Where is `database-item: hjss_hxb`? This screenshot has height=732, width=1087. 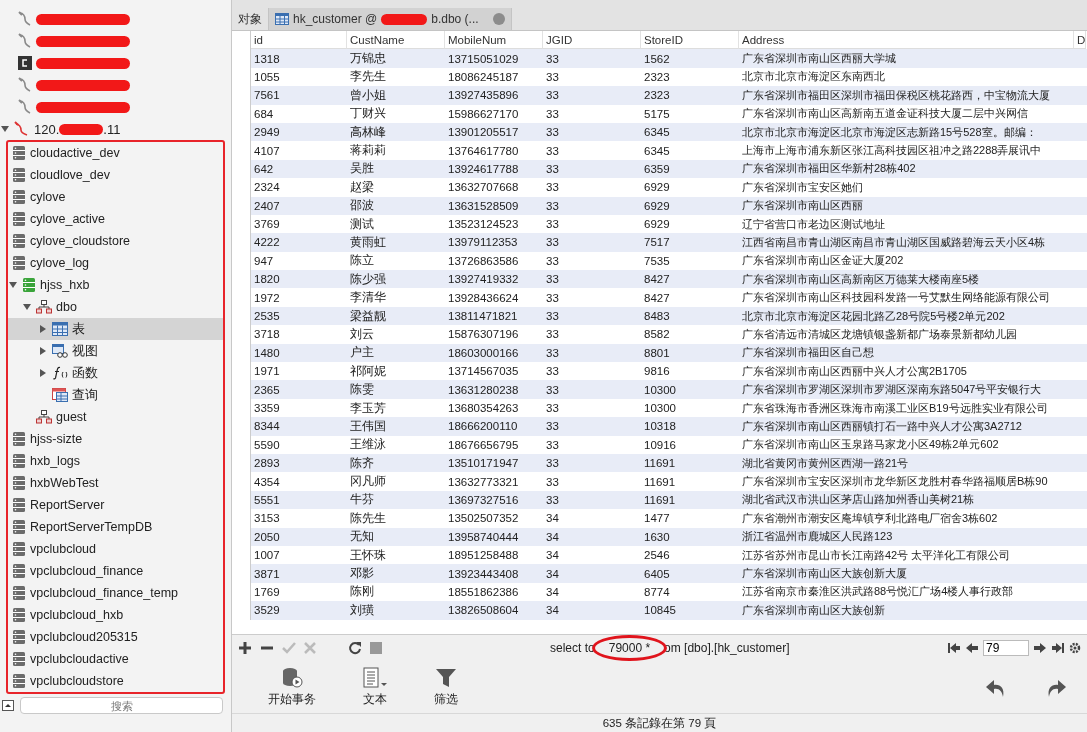
database-item: hjss_hxb is located at coordinates (115, 285).